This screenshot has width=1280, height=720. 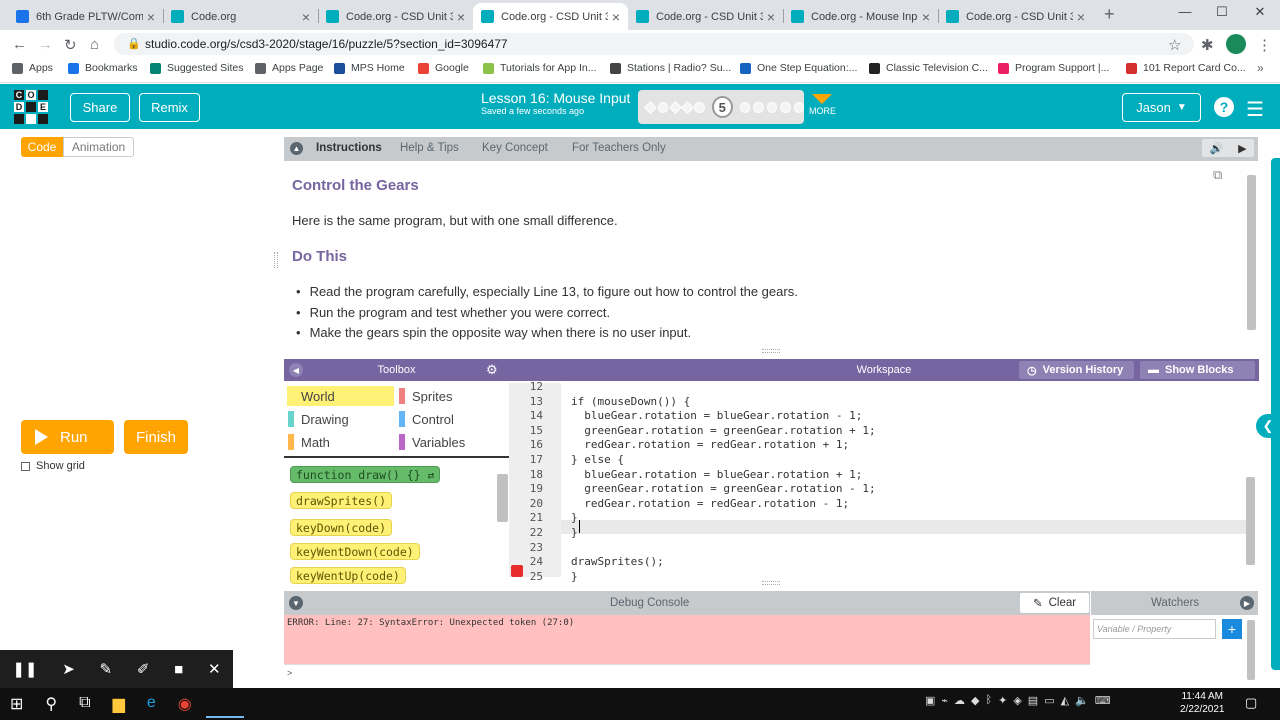 I want to click on network-icon: ◭, so click(x=1065, y=700).